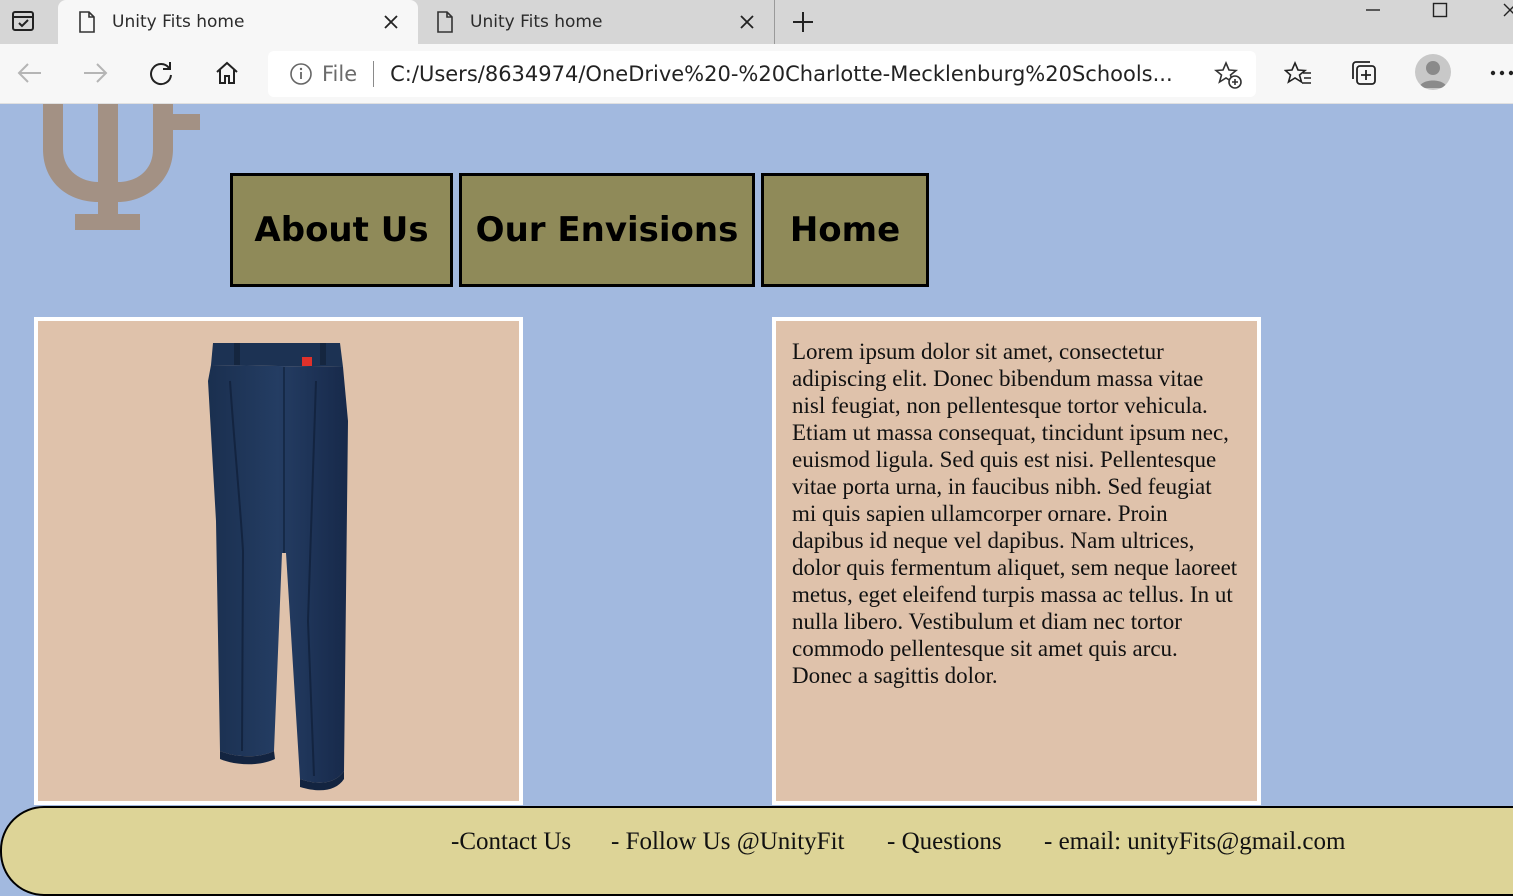 The height and width of the screenshot is (896, 1513). Describe the element at coordinates (944, 842) in the screenshot. I see `footer-questions-link: - Questions` at that location.